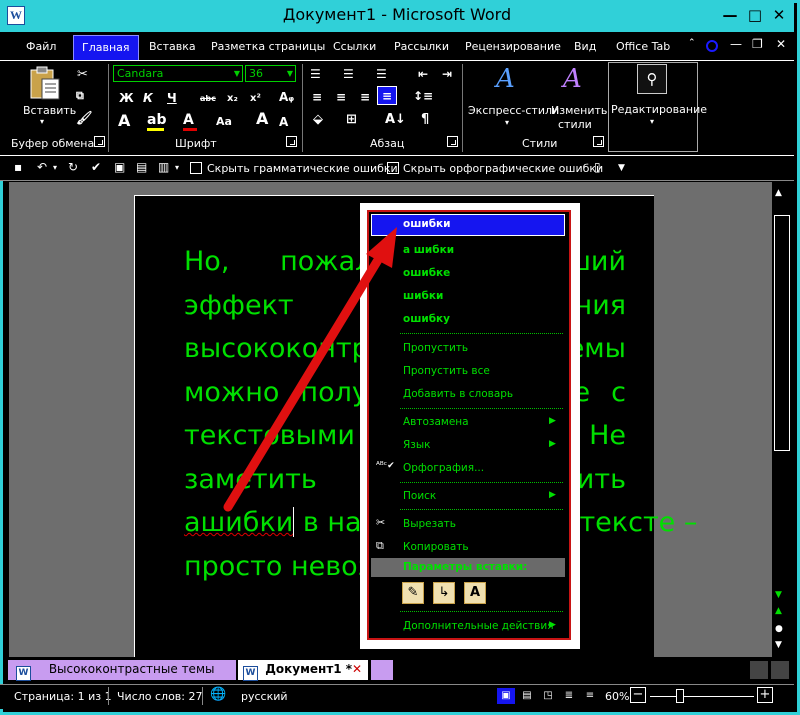 The height and width of the screenshot is (715, 800). What do you see at coordinates (423, 96) in the screenshot?
I see `line-spacing-icon: ↕≡` at bounding box center [423, 96].